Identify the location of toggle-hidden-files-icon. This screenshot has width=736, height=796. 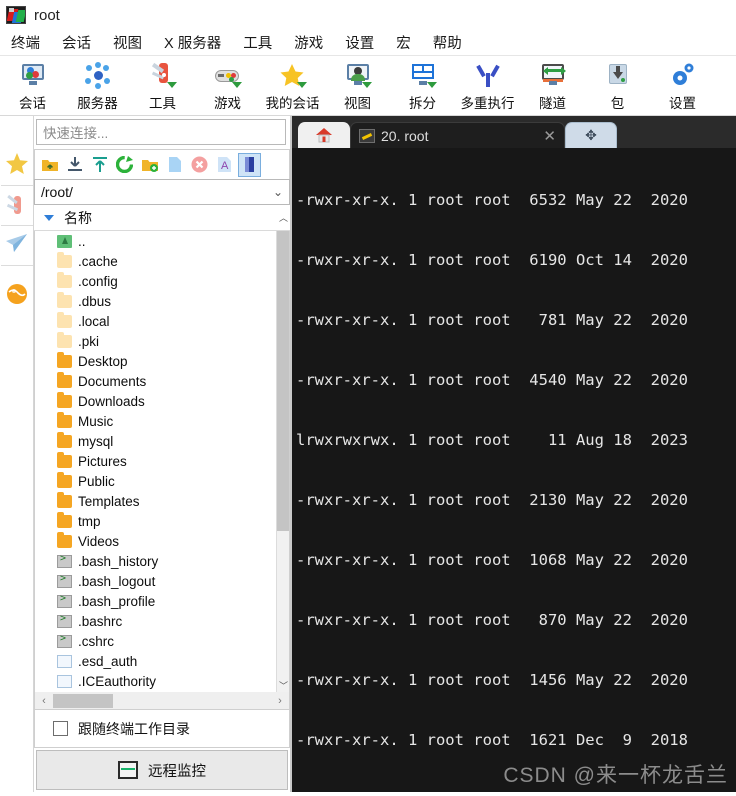
(249, 164).